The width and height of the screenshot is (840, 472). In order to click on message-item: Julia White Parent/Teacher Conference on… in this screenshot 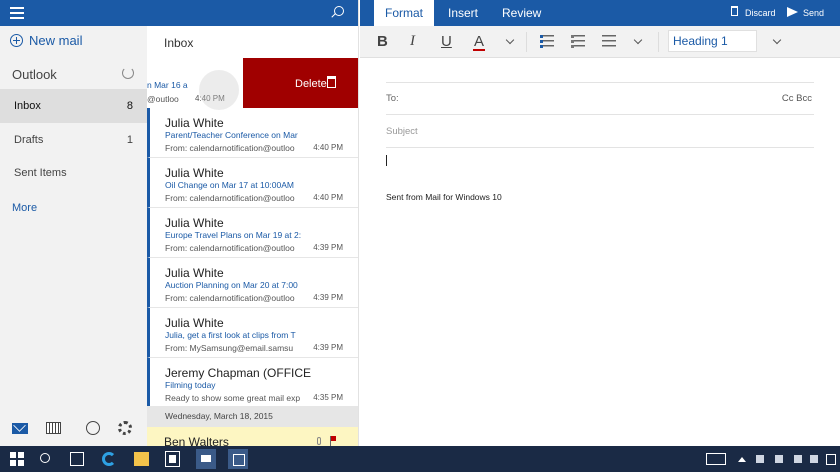, I will do `click(252, 133)`.